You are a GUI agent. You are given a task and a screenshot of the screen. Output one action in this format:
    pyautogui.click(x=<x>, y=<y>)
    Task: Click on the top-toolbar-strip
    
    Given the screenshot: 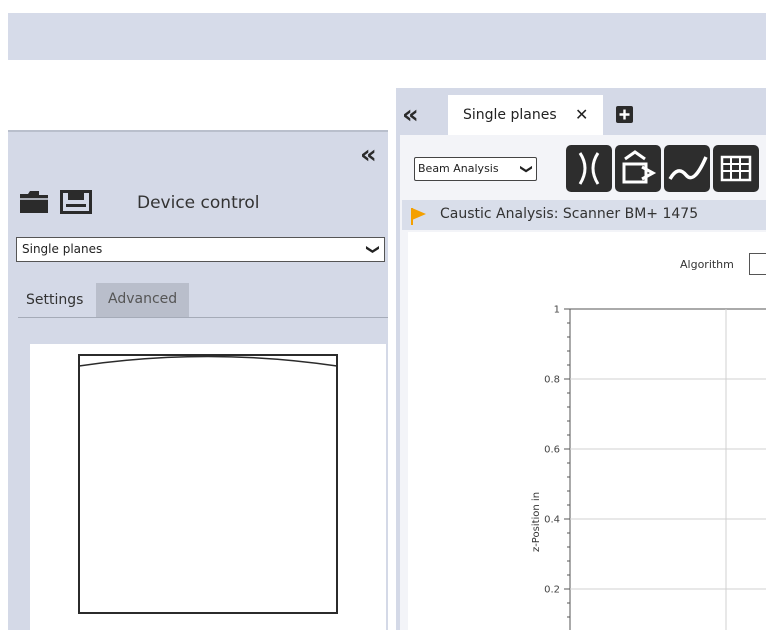 What is the action you would take?
    pyautogui.click(x=387, y=36)
    